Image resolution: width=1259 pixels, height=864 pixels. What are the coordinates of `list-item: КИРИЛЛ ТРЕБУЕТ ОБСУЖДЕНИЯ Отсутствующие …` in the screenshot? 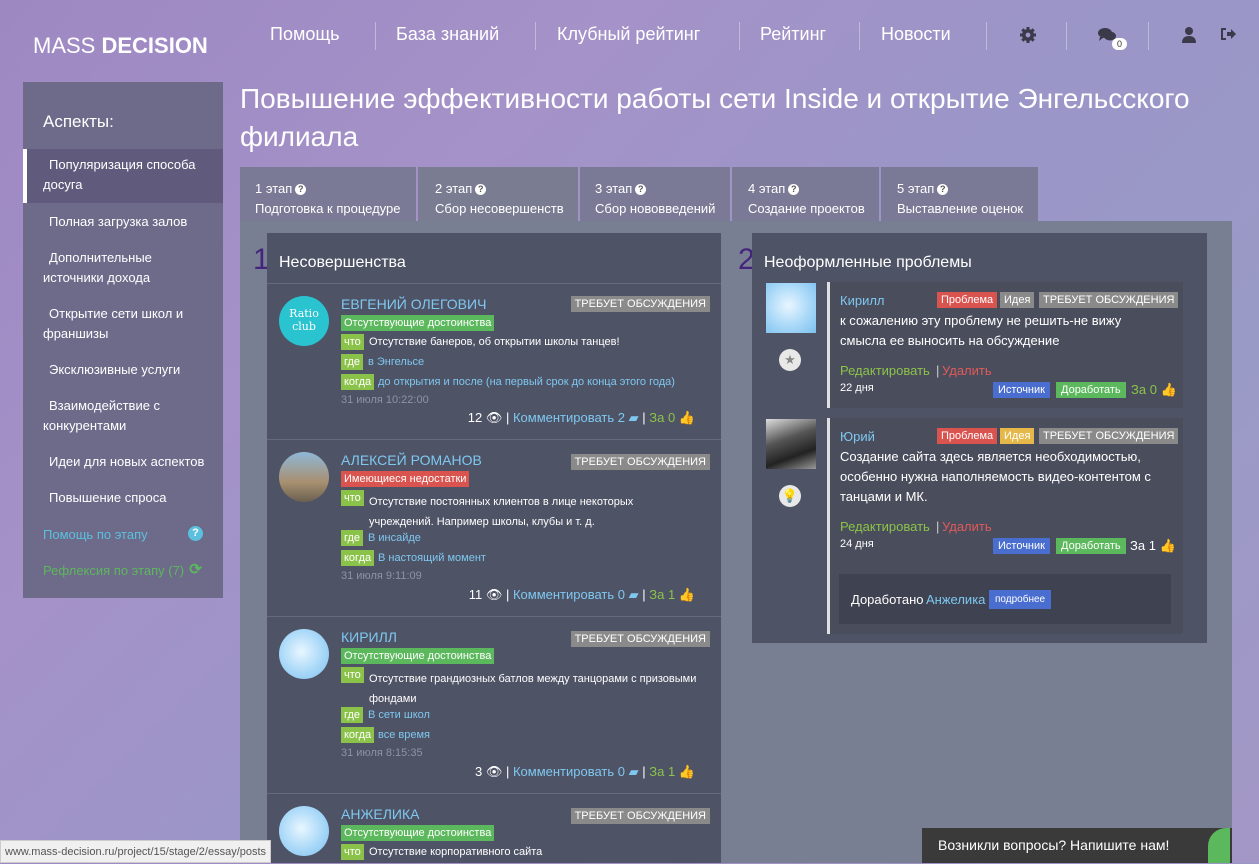 It's located at (494, 705).